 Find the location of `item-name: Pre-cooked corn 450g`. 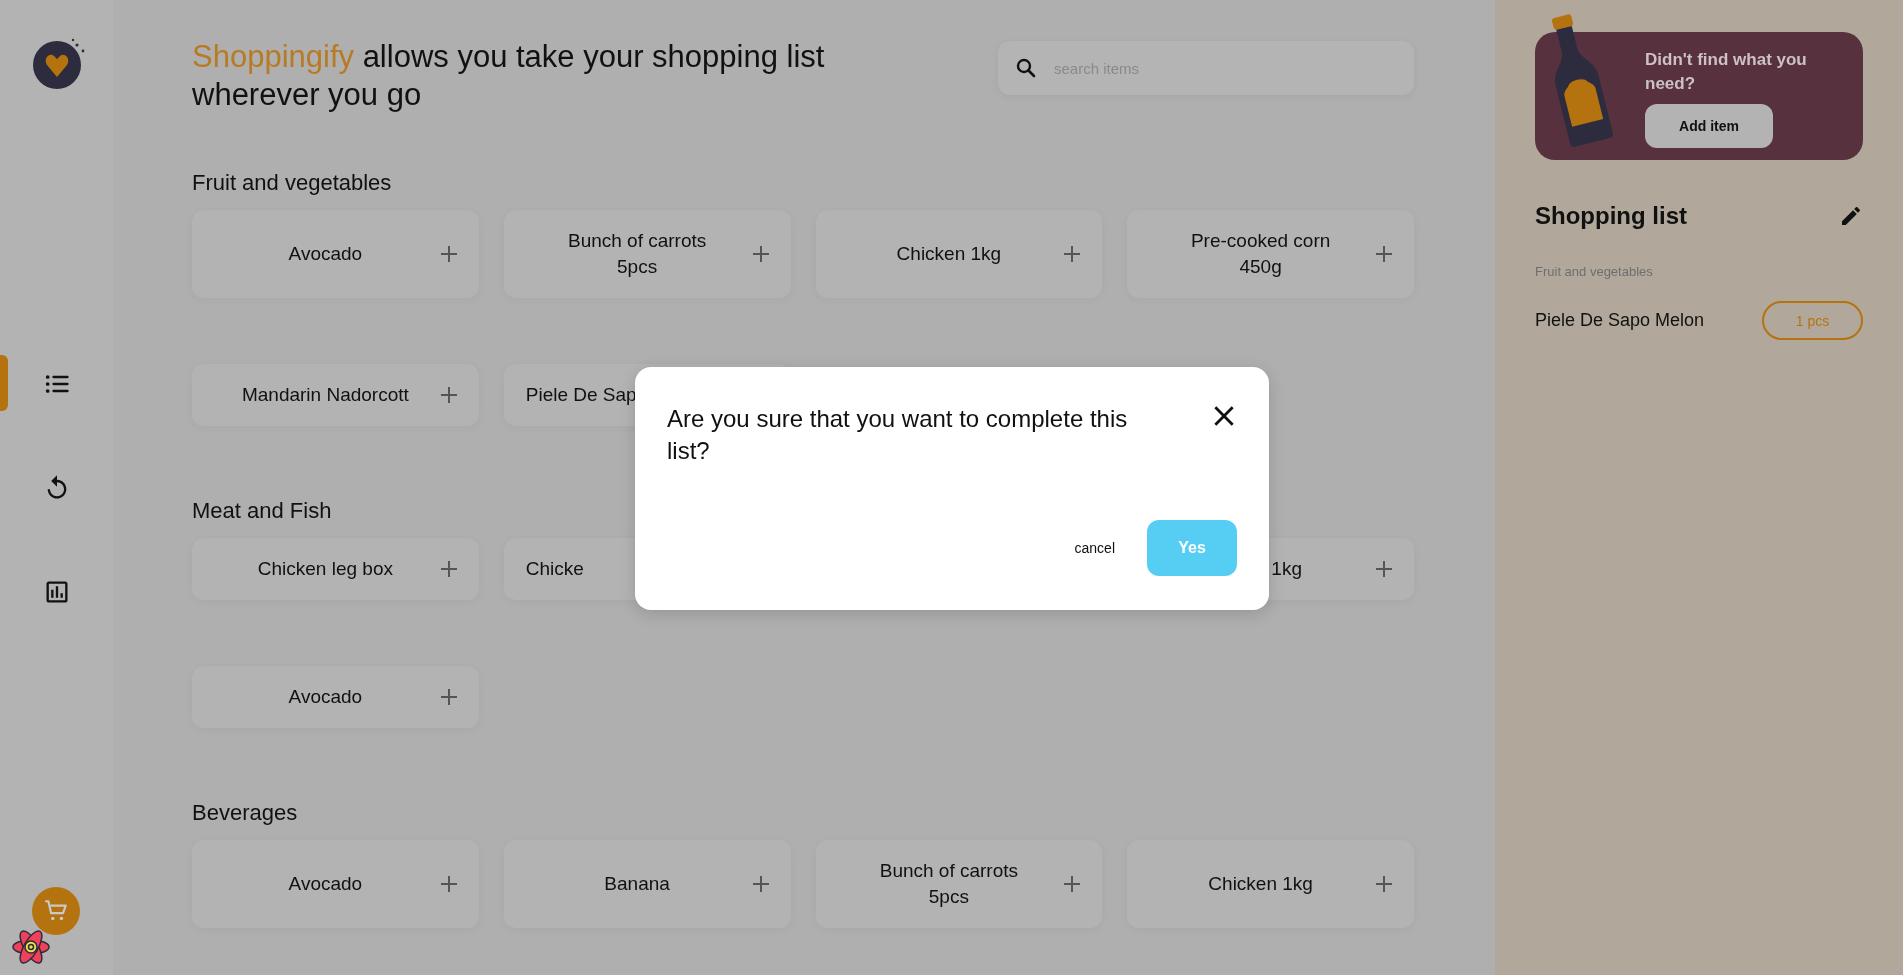

item-name: Pre-cooked corn 450g is located at coordinates (1260, 254).